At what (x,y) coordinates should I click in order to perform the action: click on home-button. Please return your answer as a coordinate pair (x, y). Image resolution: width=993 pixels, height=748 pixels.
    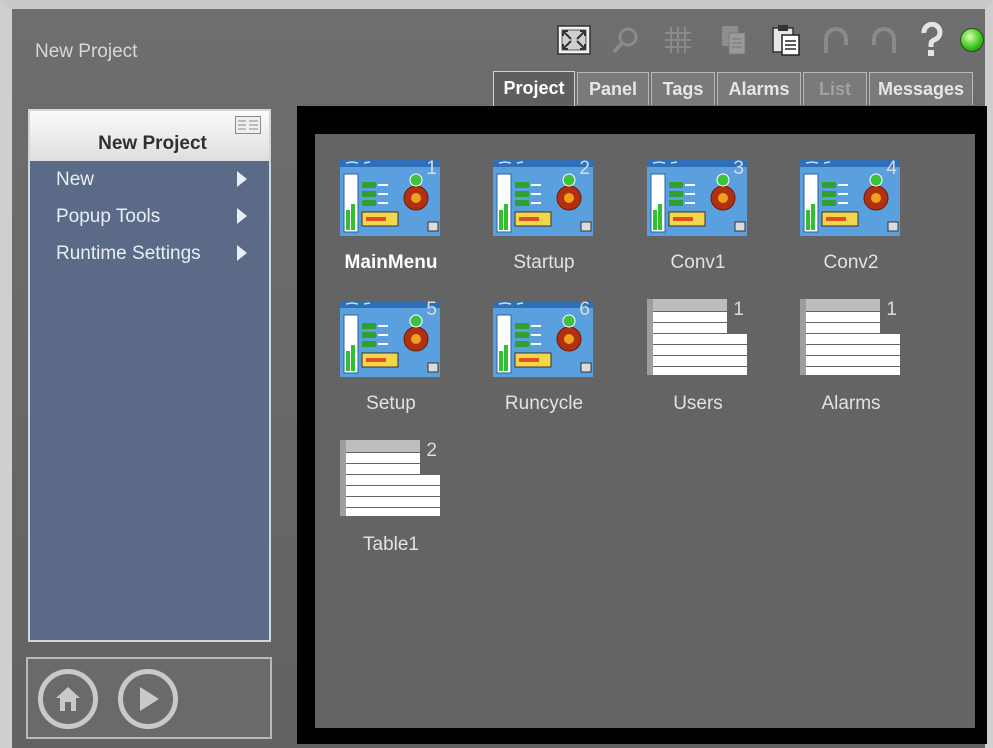
    Looking at the image, I should click on (68, 699).